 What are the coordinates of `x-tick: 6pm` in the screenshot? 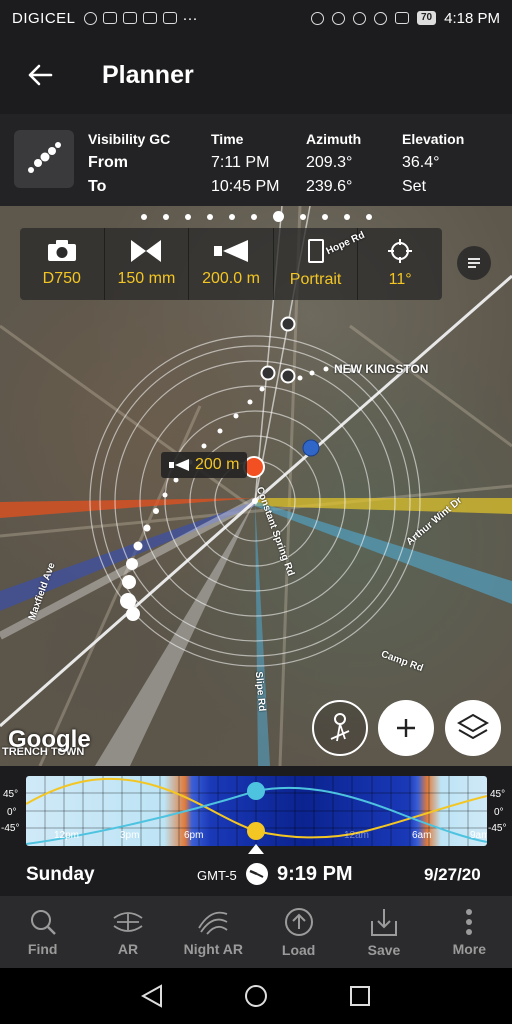 It's located at (194, 835).